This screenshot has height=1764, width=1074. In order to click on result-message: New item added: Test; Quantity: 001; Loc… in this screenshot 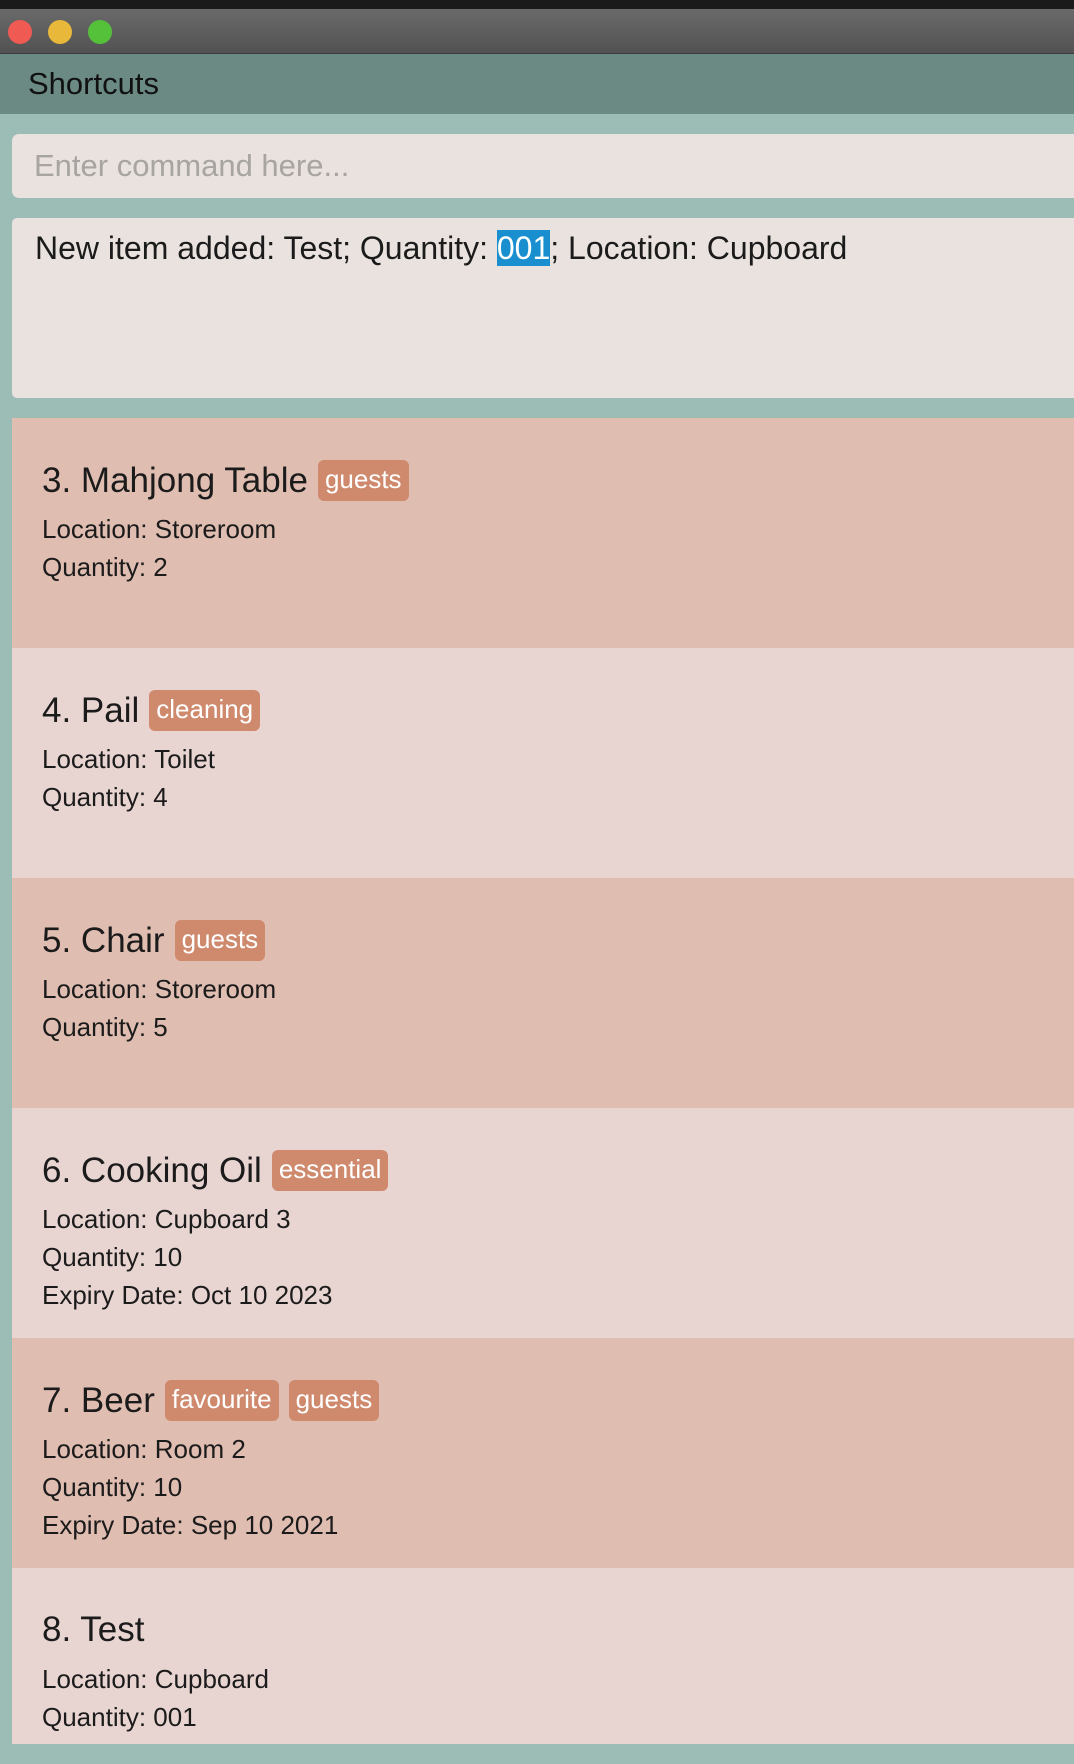, I will do `click(441, 248)`.